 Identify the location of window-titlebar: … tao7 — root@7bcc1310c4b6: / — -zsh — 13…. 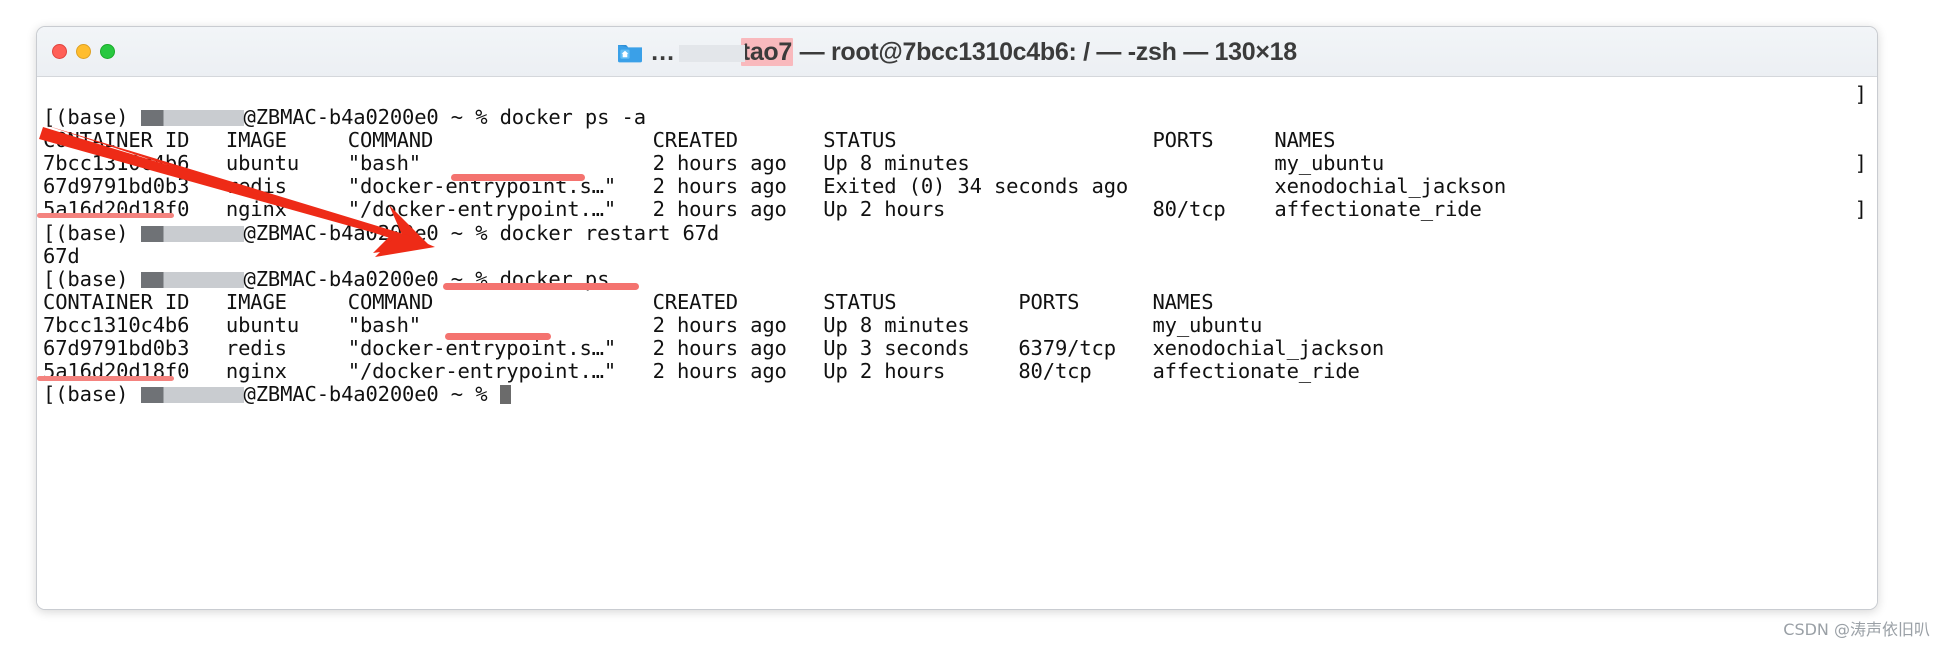
(957, 52).